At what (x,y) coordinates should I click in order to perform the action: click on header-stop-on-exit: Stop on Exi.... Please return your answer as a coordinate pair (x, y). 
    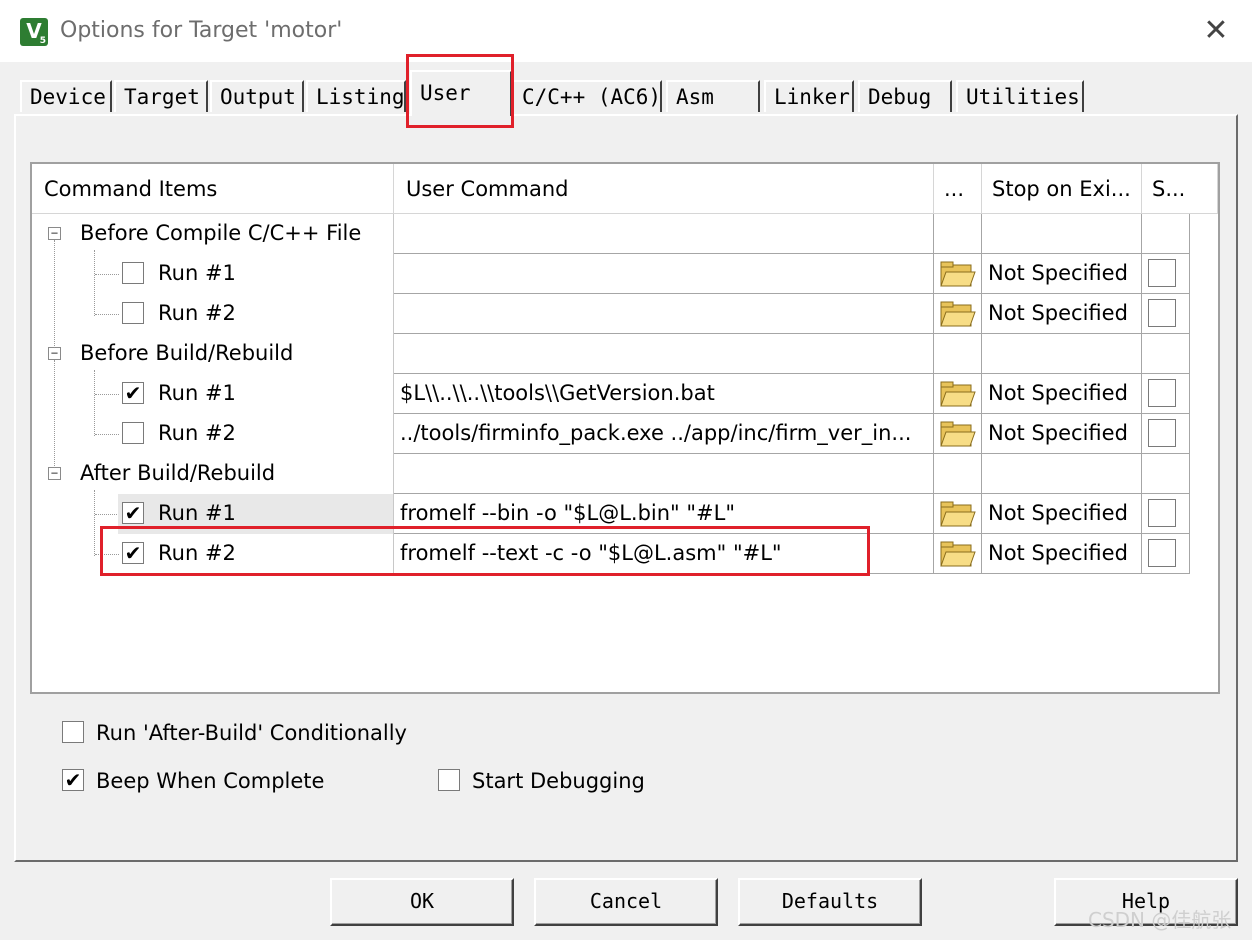
    Looking at the image, I should click on (1062, 189).